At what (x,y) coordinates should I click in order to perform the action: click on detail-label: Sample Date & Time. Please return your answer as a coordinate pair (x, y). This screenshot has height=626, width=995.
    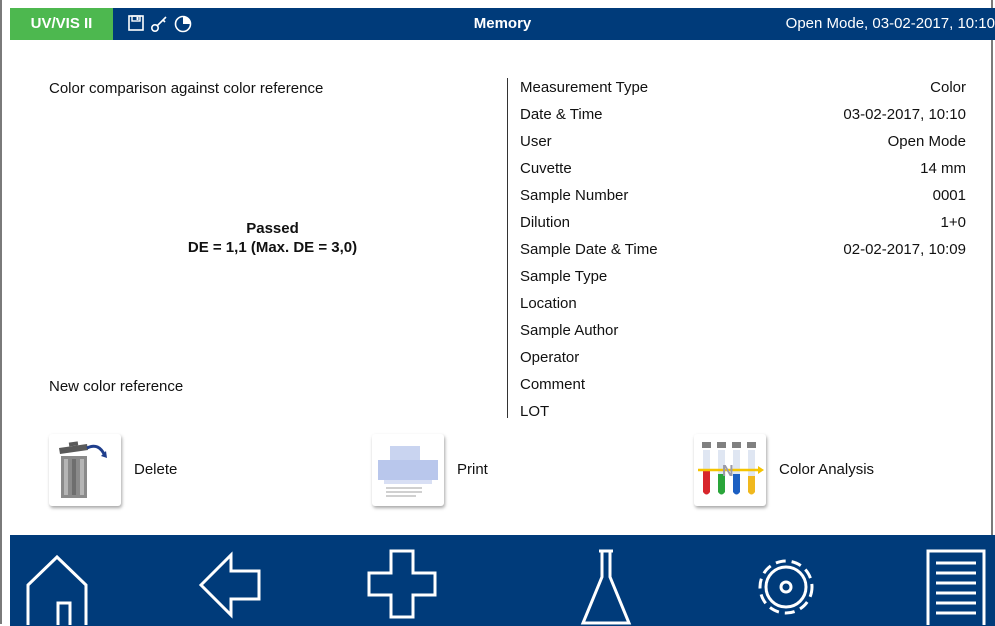
    Looking at the image, I should click on (589, 249).